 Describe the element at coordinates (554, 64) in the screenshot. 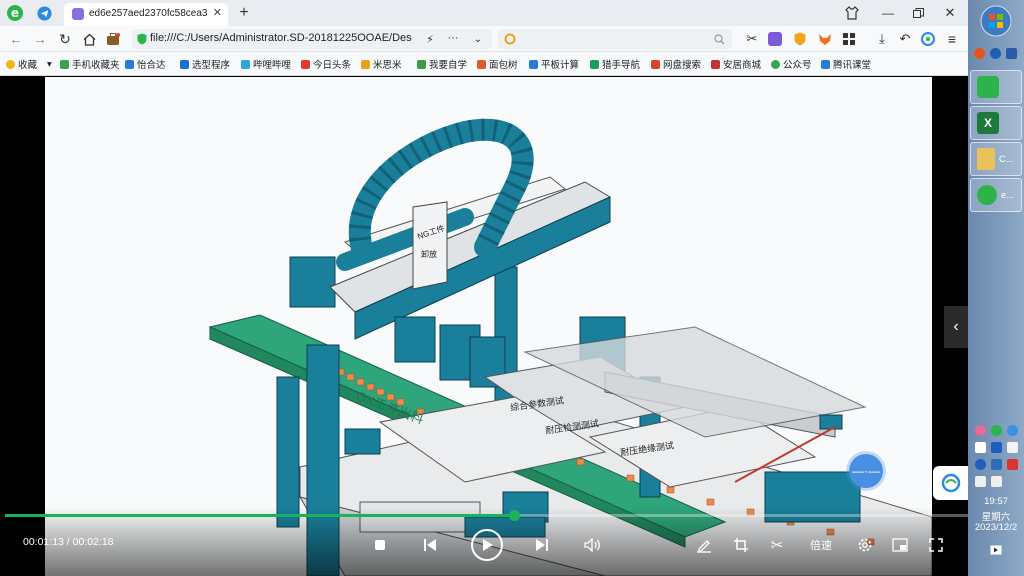

I see `fav-item: 平板计算` at that location.